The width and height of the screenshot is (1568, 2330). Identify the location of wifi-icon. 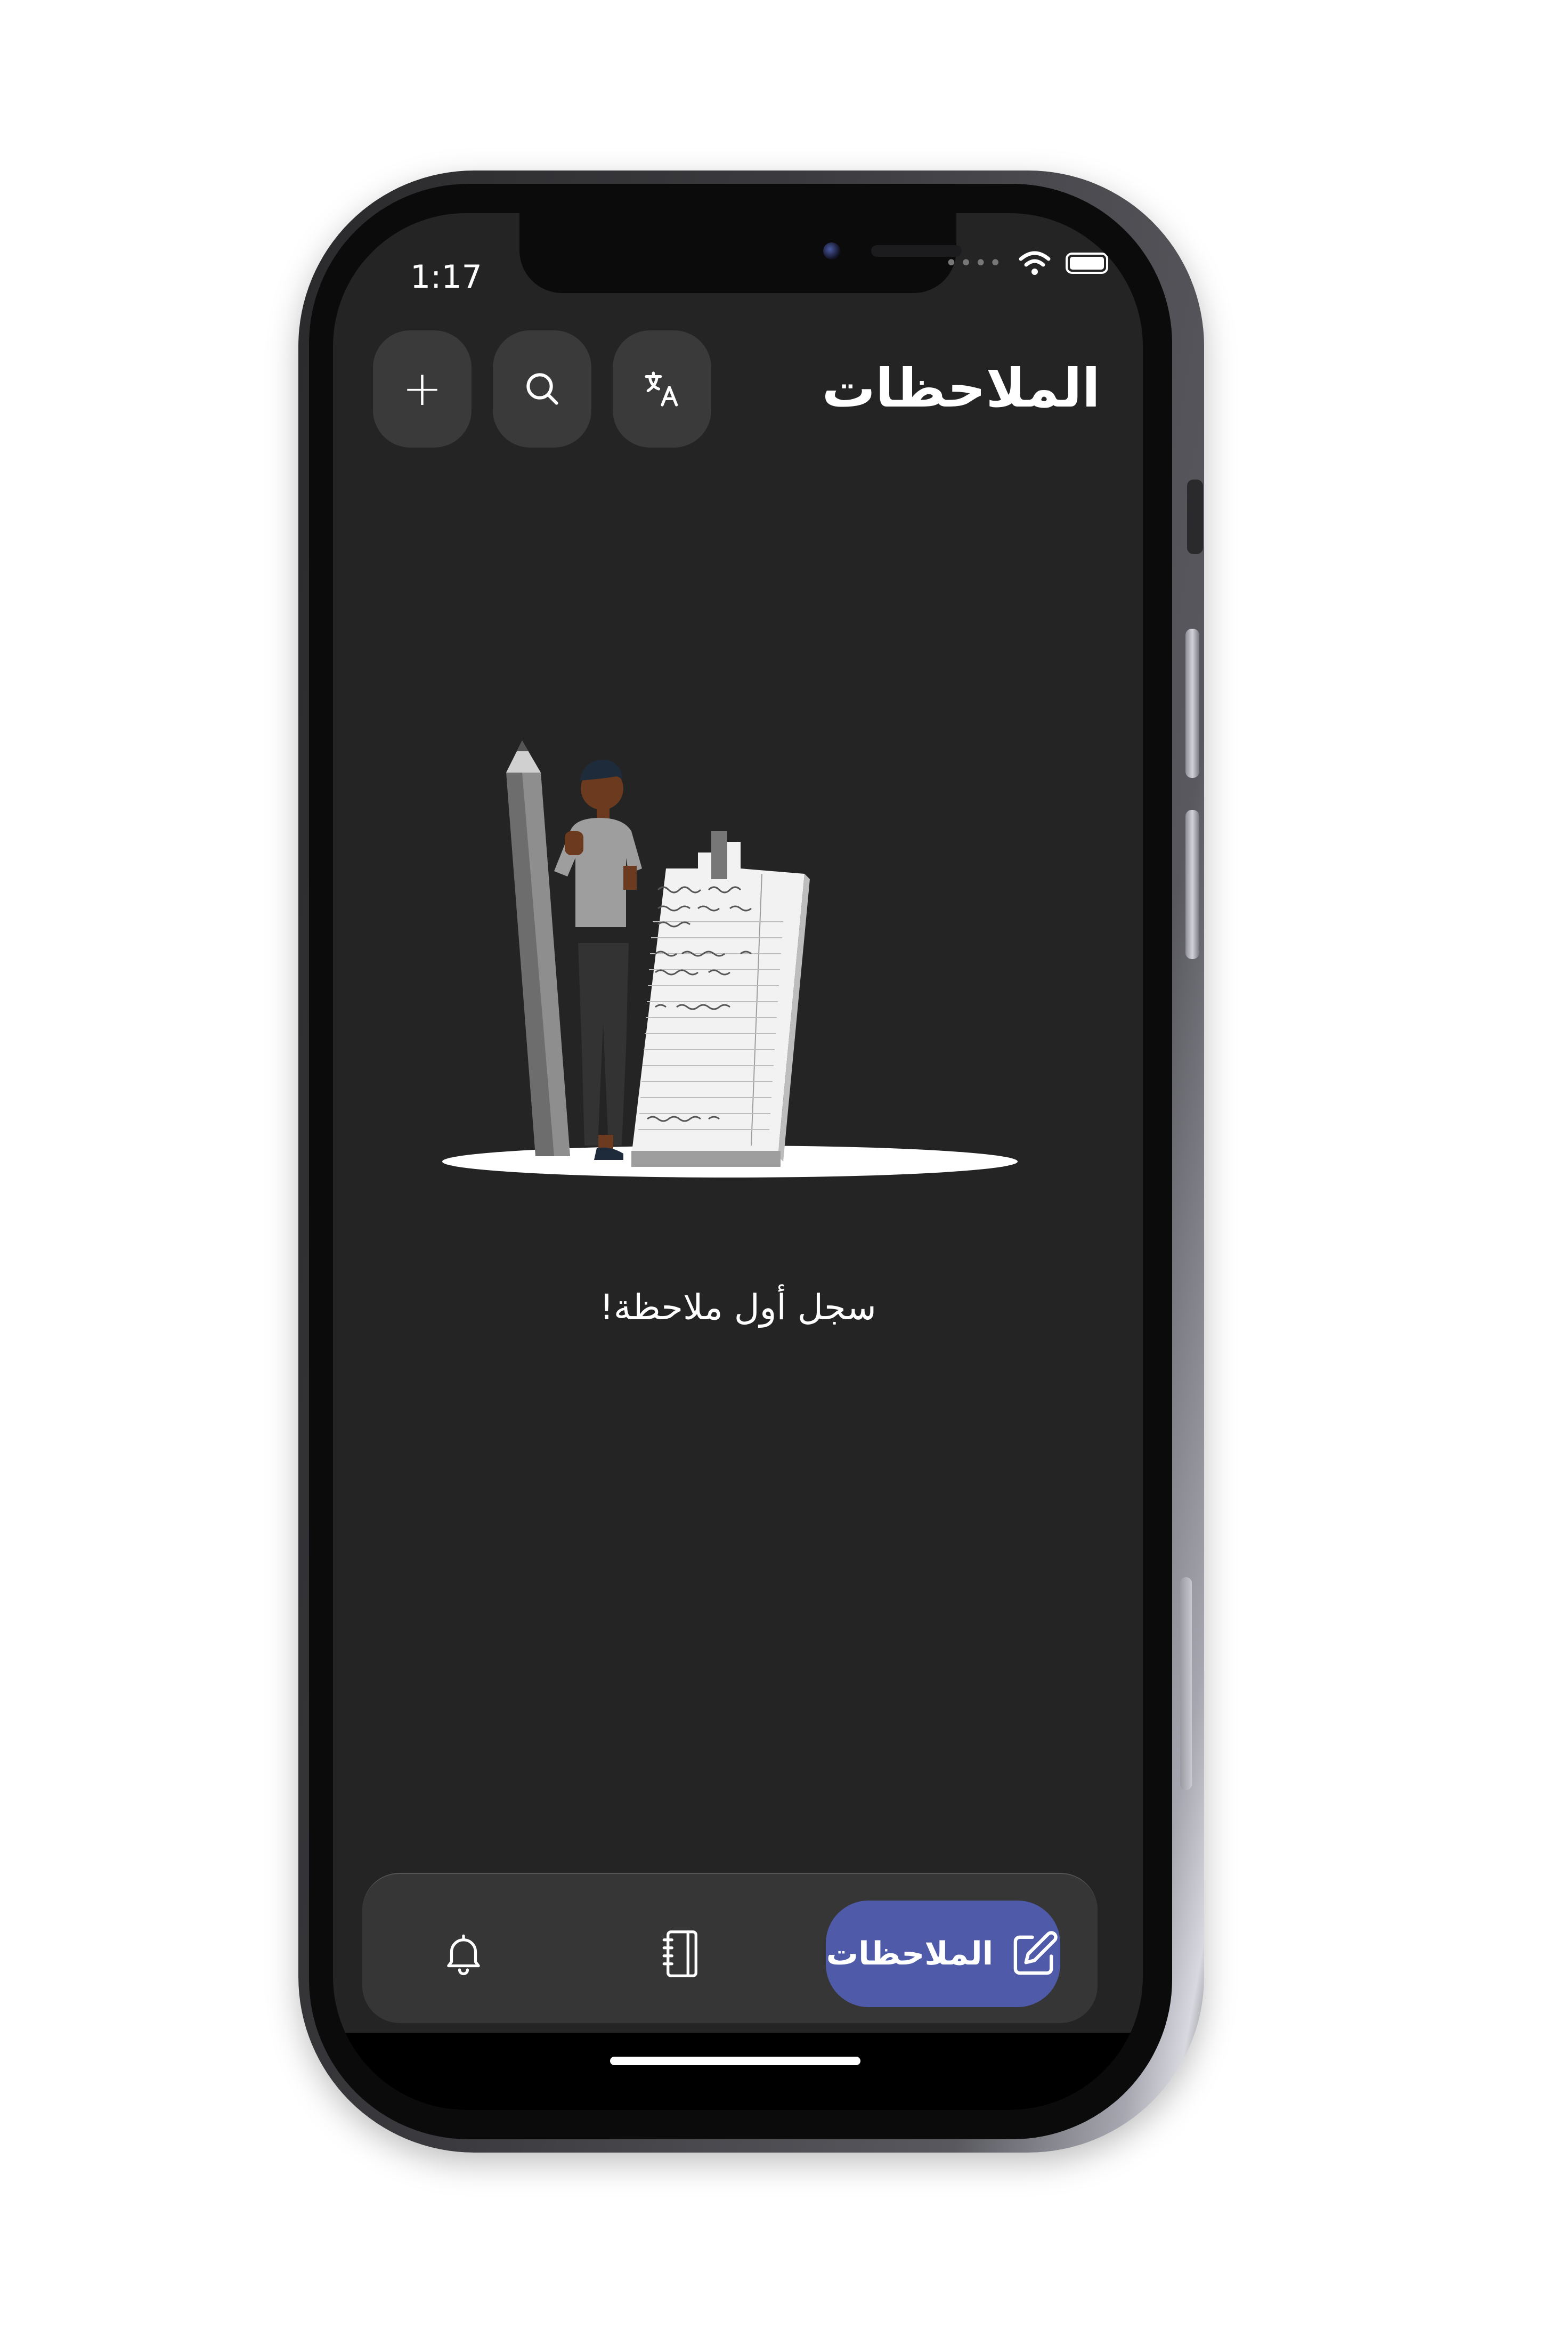
(1035, 263).